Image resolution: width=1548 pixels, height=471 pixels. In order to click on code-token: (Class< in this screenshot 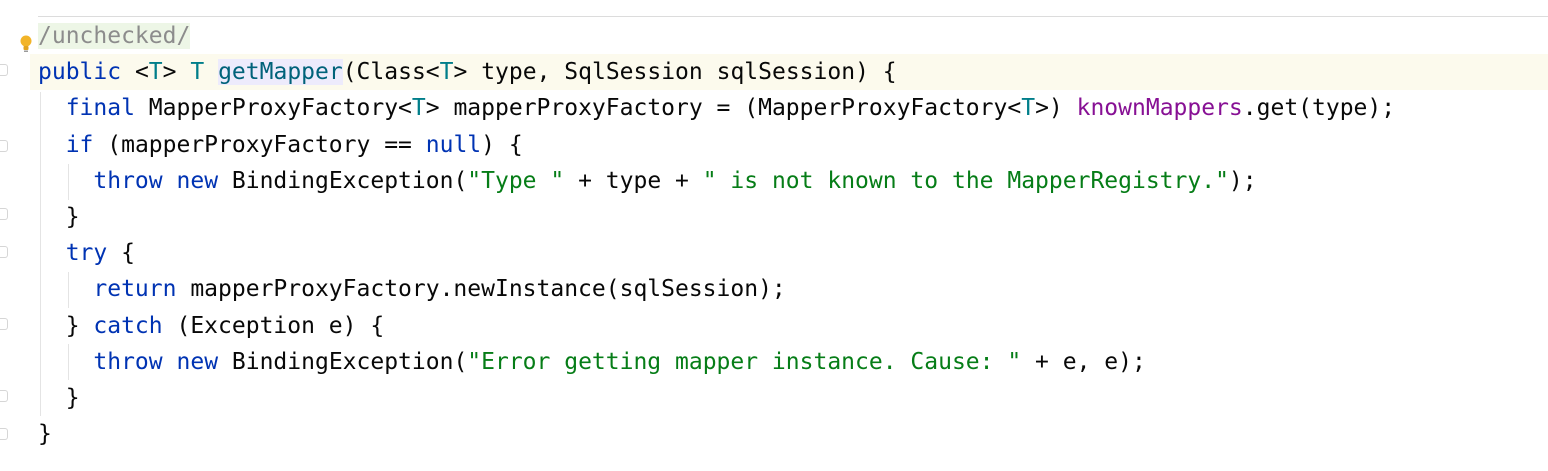, I will do `click(391, 72)`.